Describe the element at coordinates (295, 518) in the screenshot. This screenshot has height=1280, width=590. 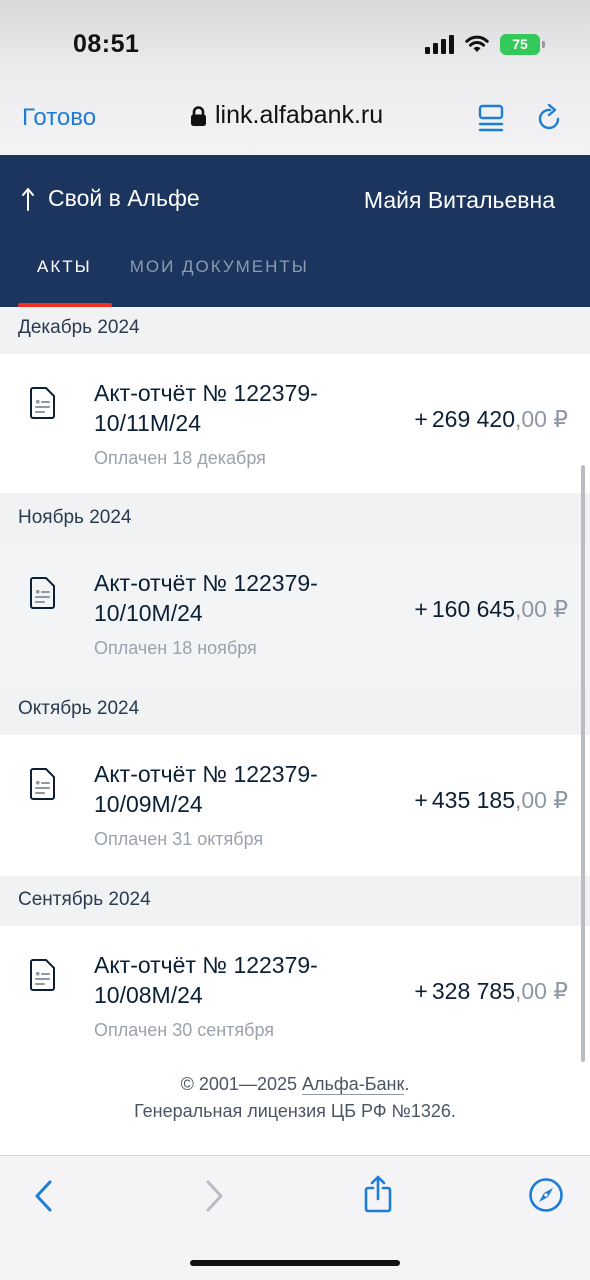
I see `month-header: Ноябрь 2024` at that location.